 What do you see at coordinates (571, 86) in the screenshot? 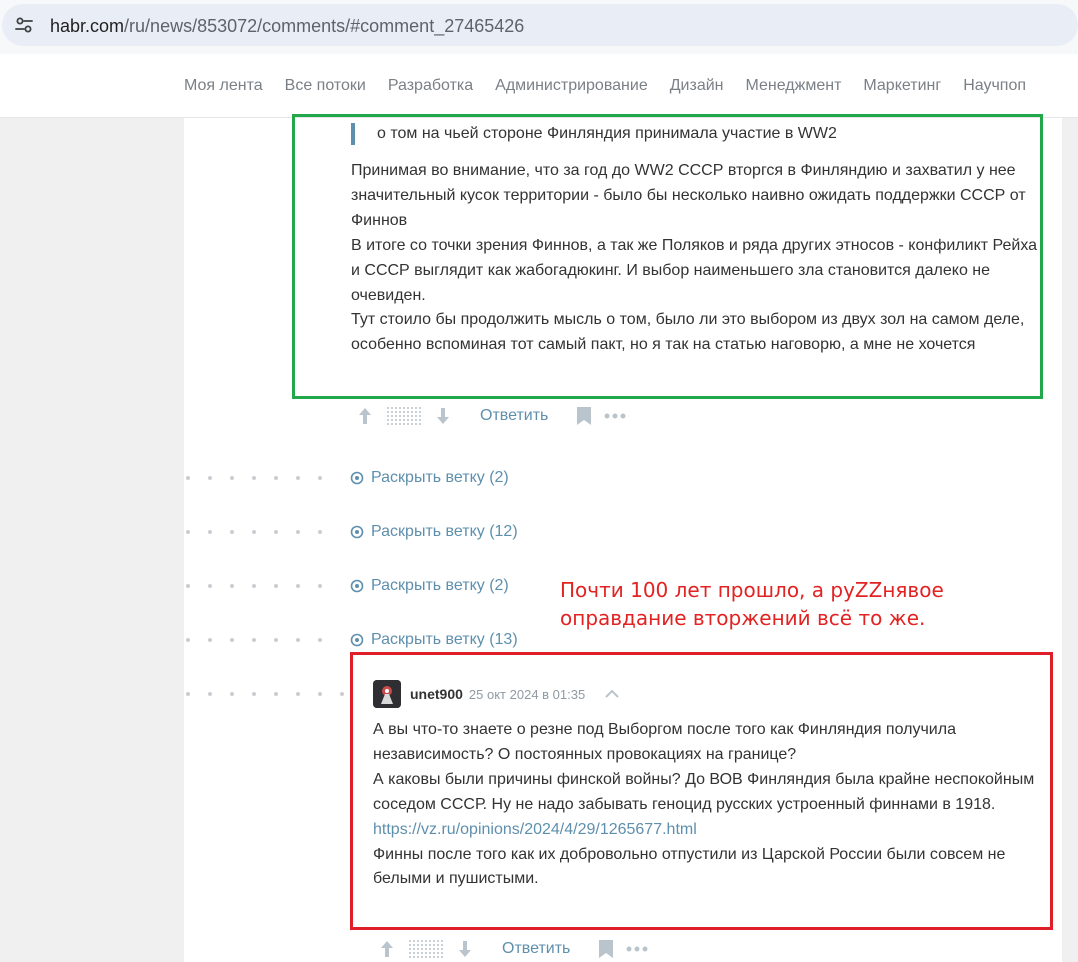
I see `nav-item-administration: Администрирование` at bounding box center [571, 86].